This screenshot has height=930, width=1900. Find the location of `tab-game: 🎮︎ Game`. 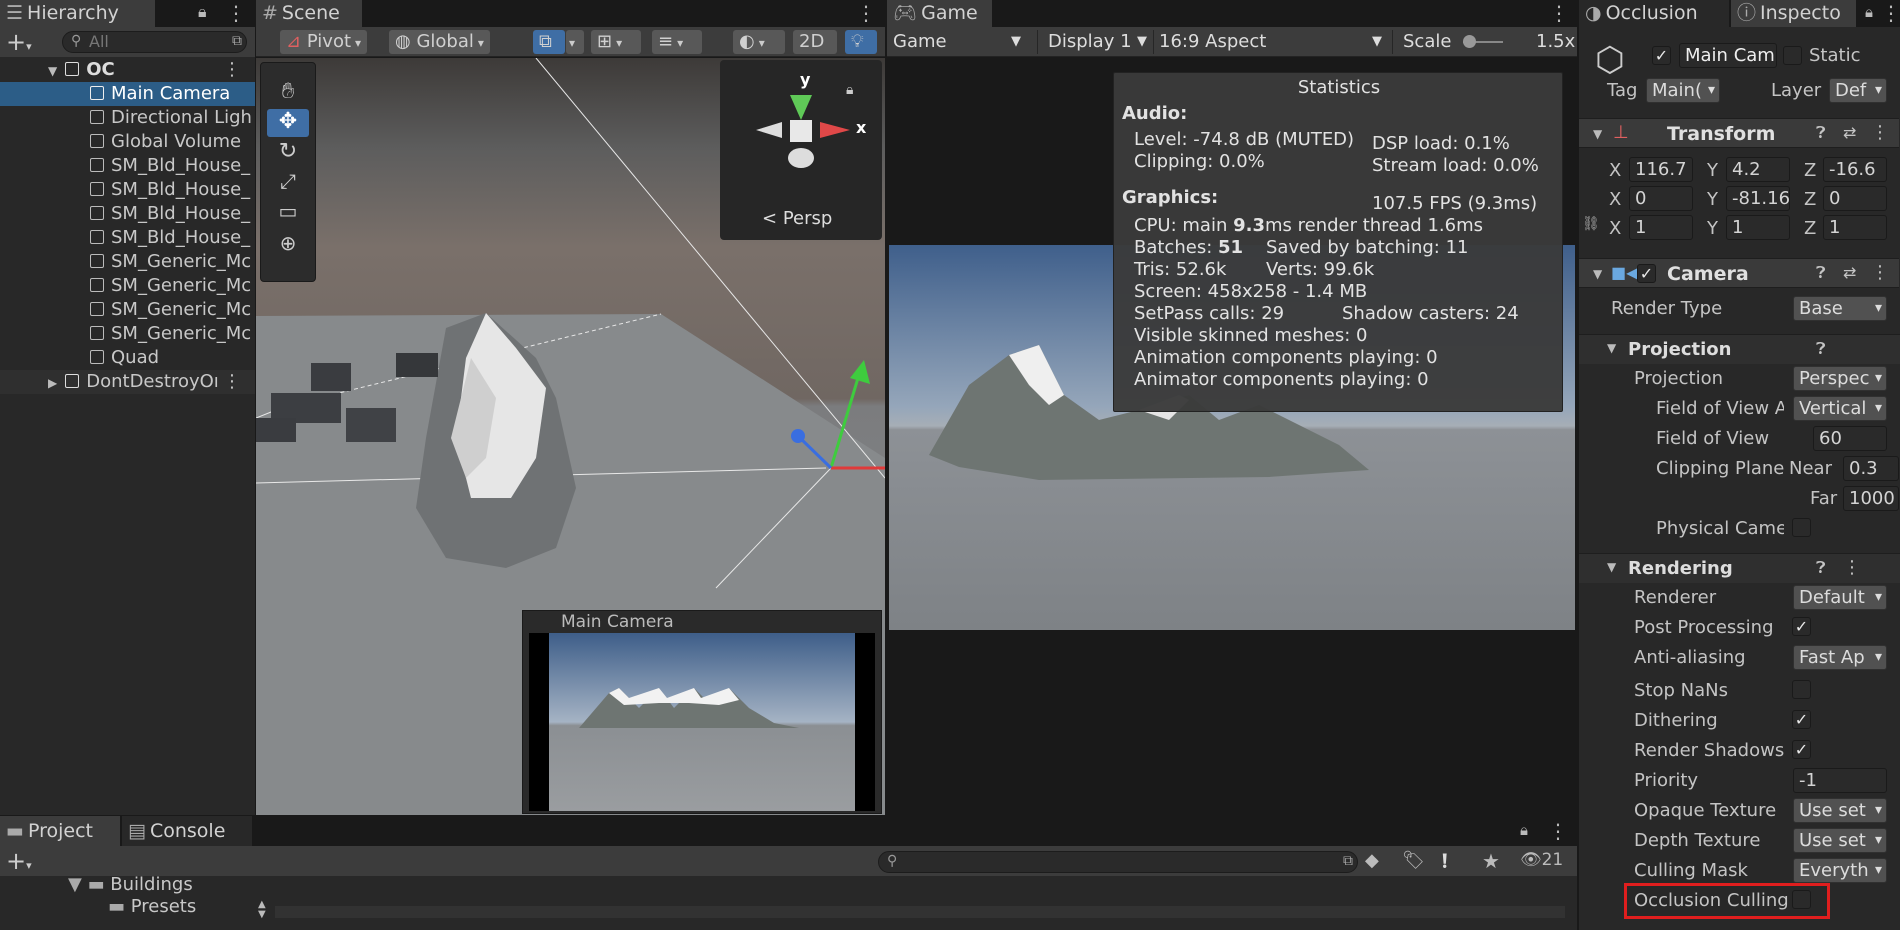

tab-game: 🎮︎ Game is located at coordinates (939, 13).